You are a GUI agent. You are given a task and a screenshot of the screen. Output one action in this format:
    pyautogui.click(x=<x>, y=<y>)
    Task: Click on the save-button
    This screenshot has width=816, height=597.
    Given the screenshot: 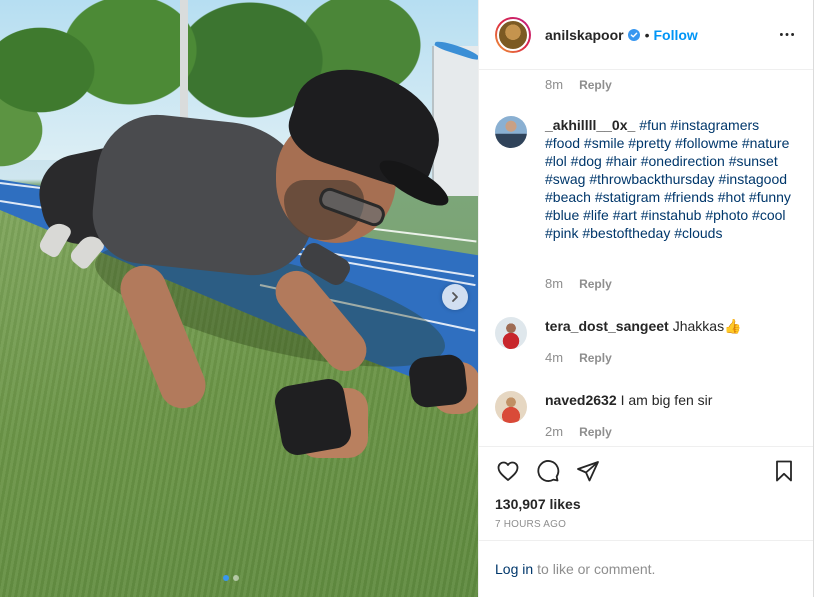 What is the action you would take?
    pyautogui.click(x=784, y=471)
    